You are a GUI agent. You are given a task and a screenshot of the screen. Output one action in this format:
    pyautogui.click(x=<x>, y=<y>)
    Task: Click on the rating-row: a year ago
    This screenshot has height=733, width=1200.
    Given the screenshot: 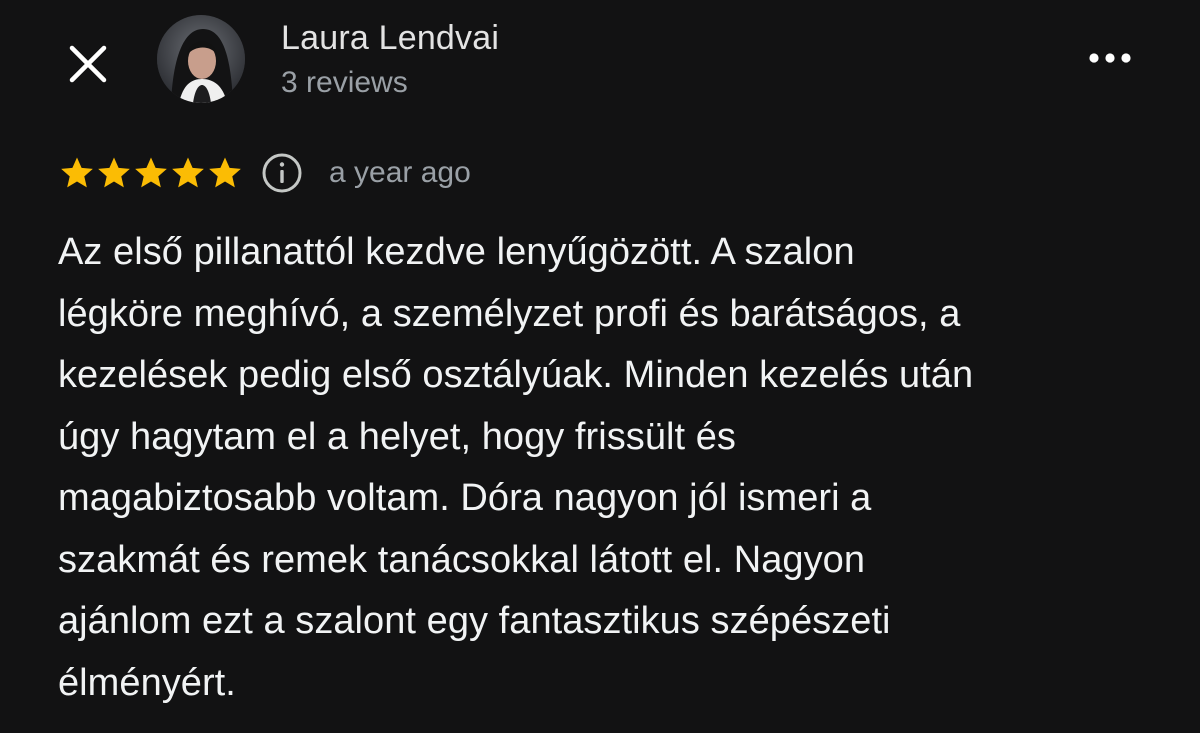 What is the action you would take?
    pyautogui.click(x=264, y=173)
    